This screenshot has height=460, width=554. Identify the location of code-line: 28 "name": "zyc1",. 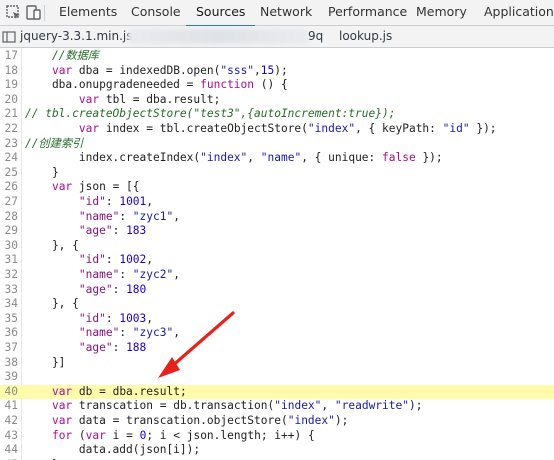
(277, 217).